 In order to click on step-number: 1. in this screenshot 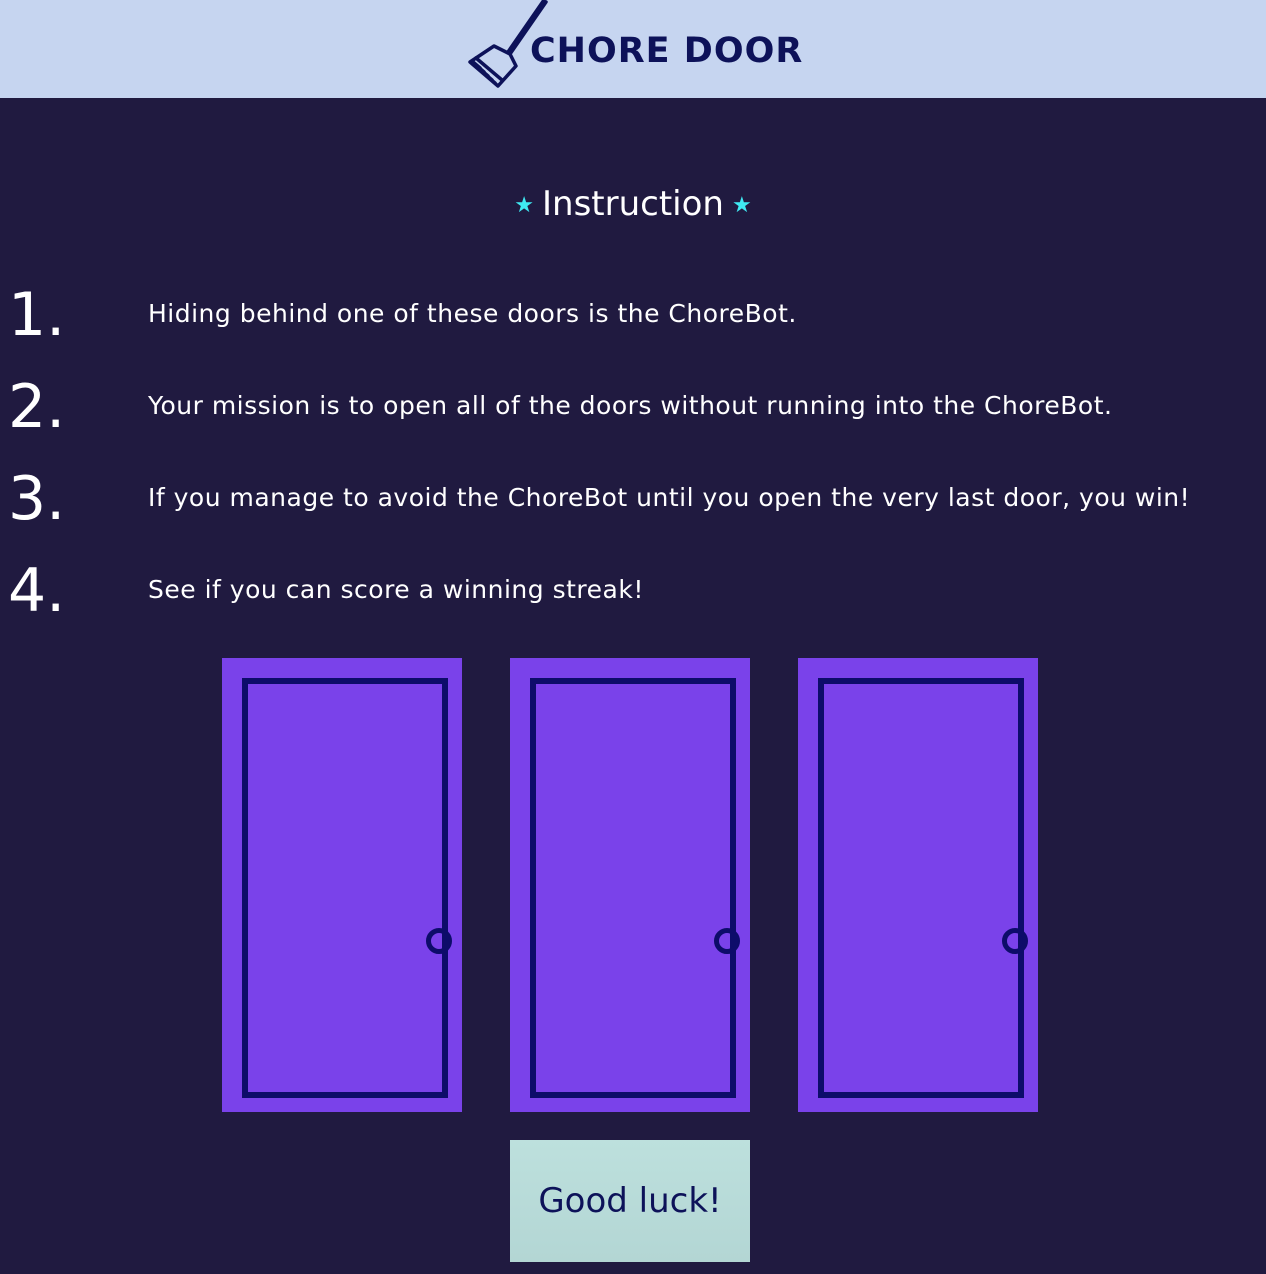, I will do `click(37, 315)`.